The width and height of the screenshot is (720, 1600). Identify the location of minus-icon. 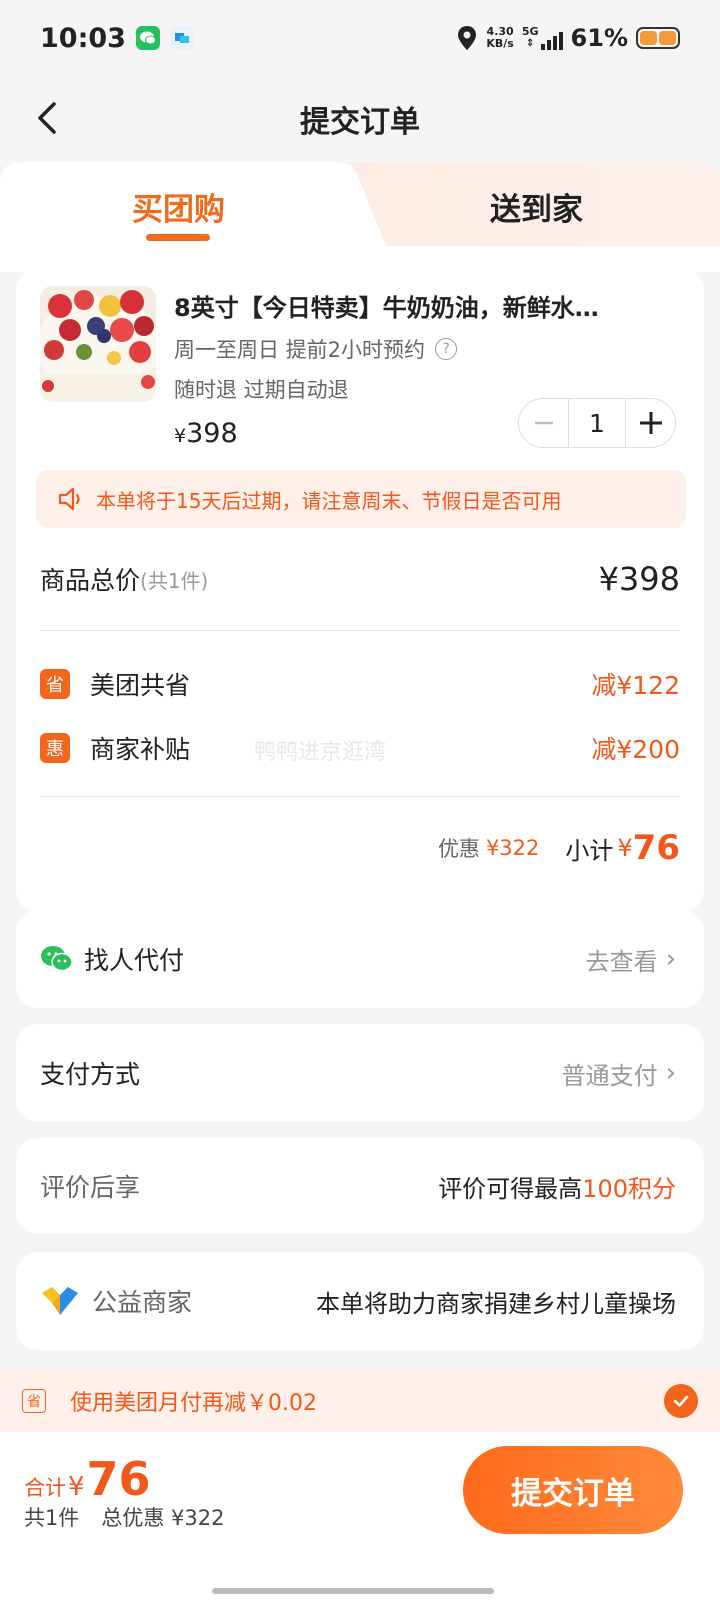
(543, 423).